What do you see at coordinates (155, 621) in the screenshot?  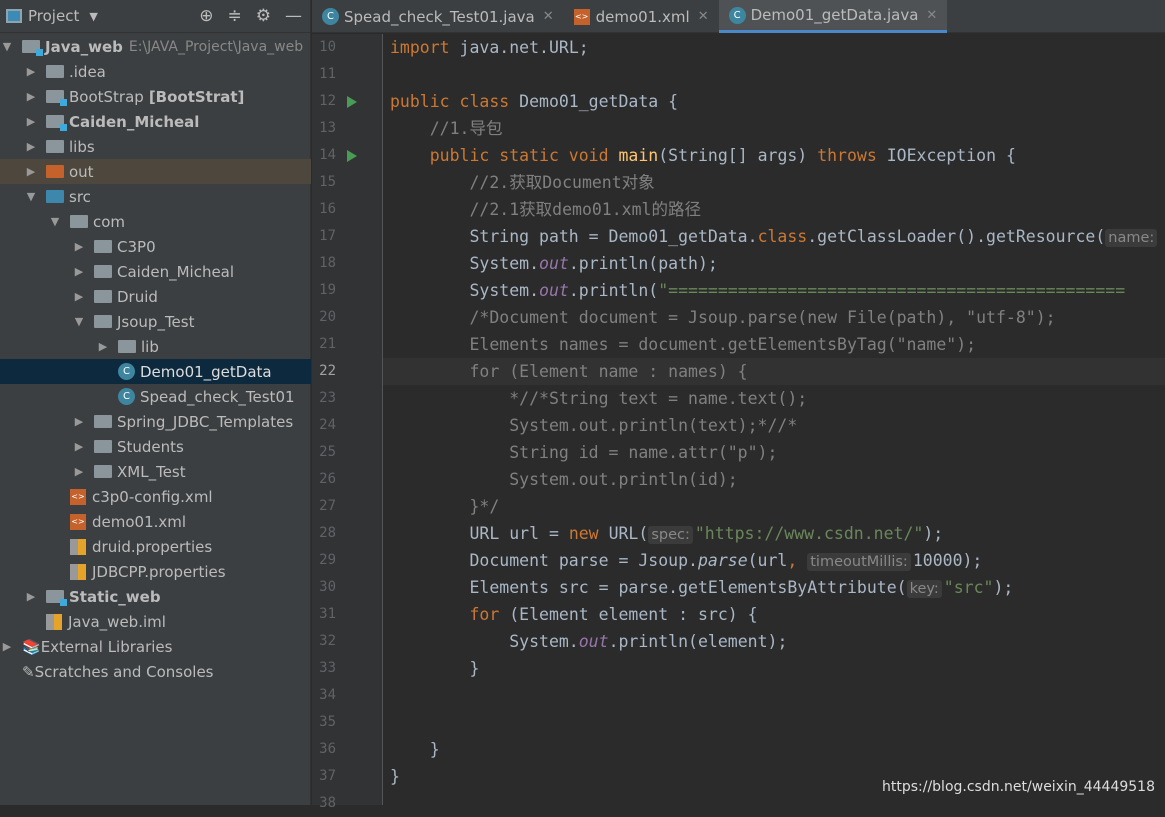 I see `tree-item: Java_web.iml` at bounding box center [155, 621].